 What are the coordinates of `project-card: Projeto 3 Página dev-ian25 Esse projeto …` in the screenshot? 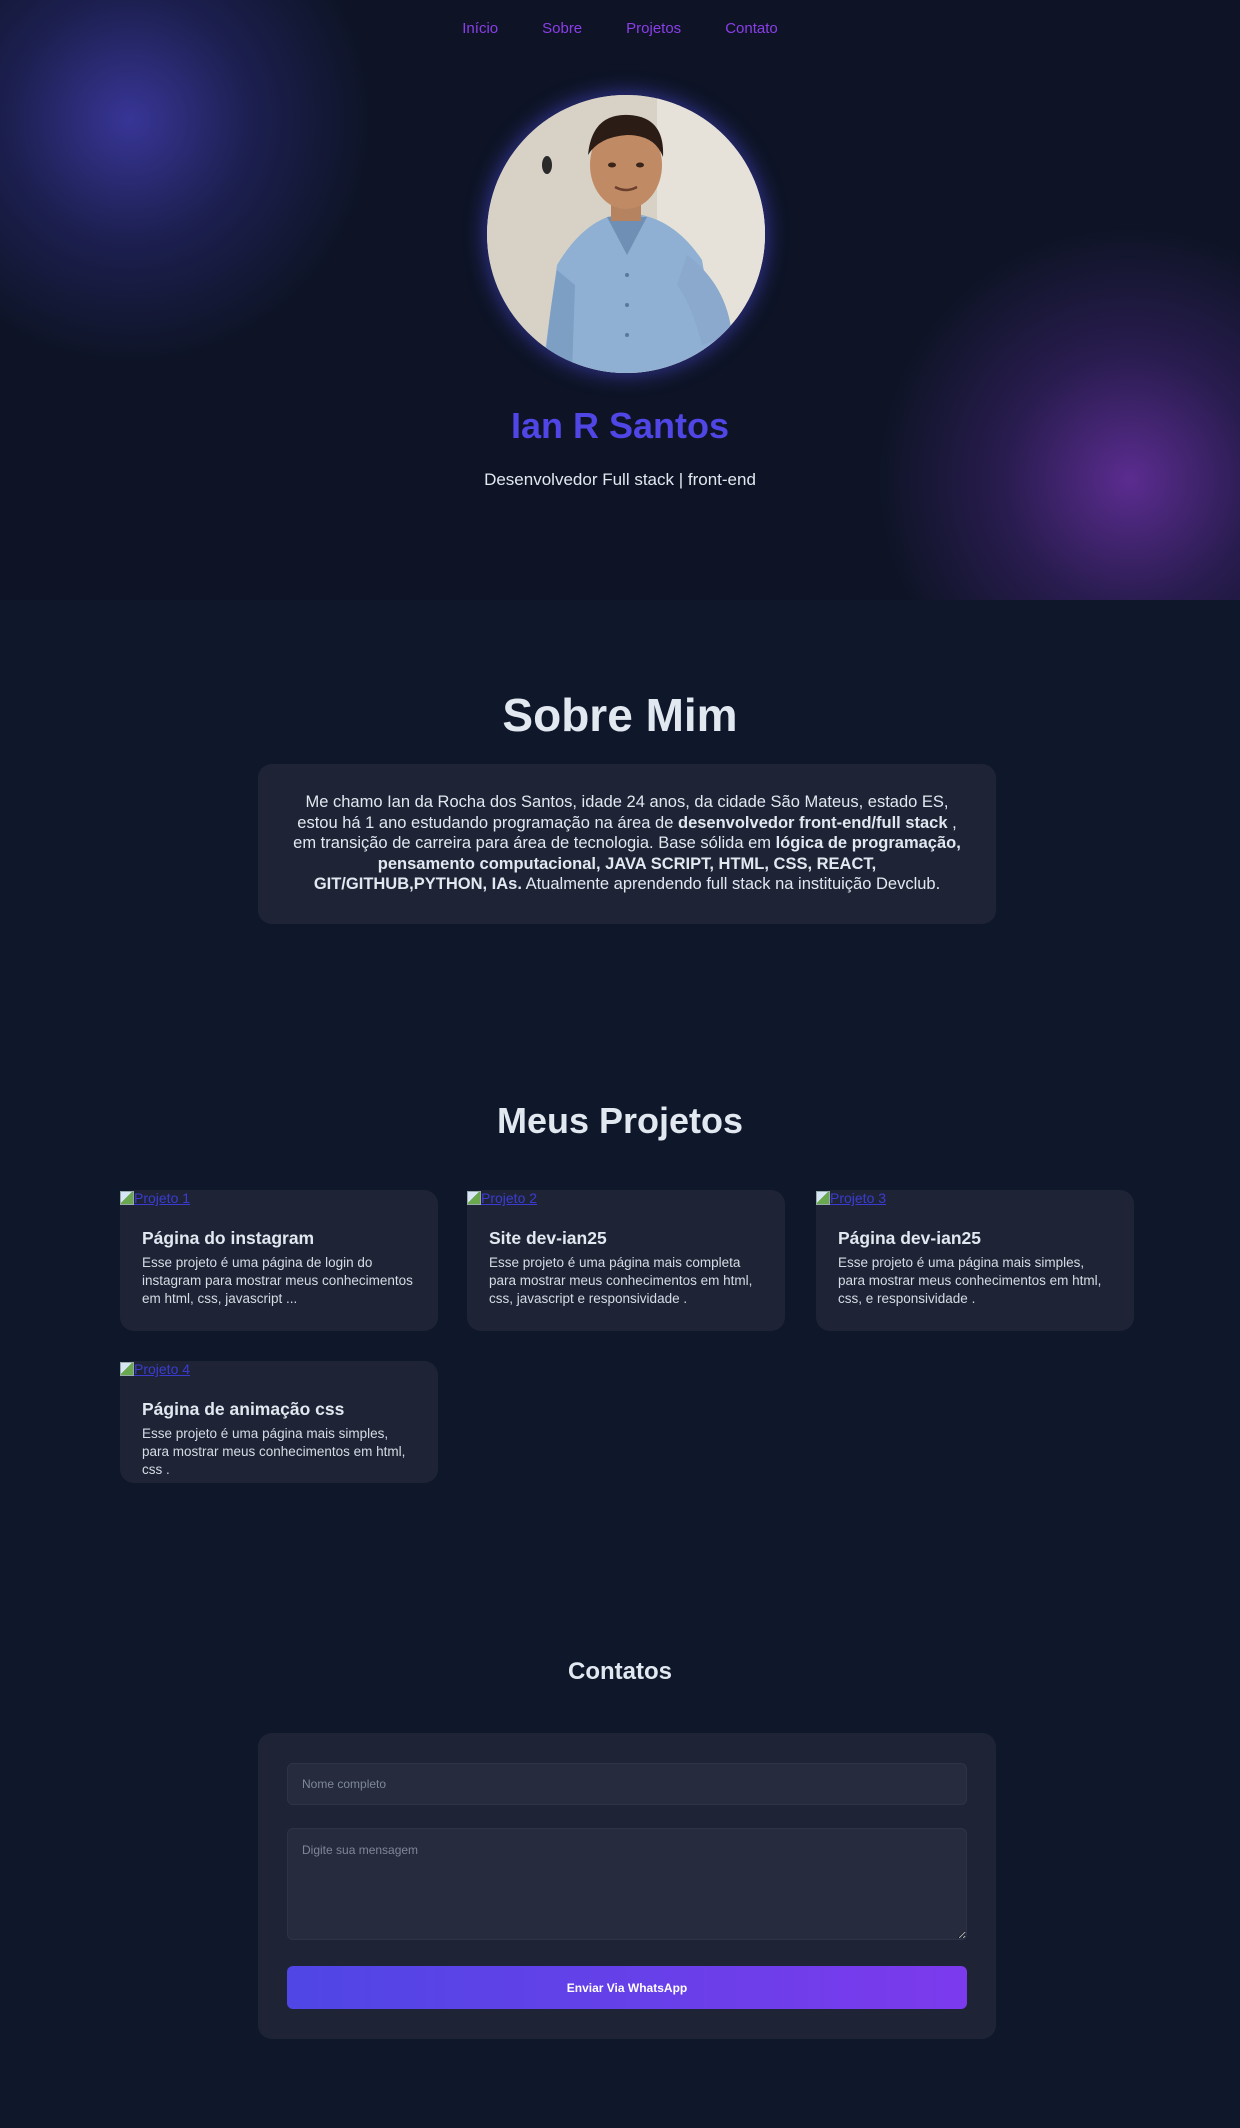 It's located at (975, 1260).